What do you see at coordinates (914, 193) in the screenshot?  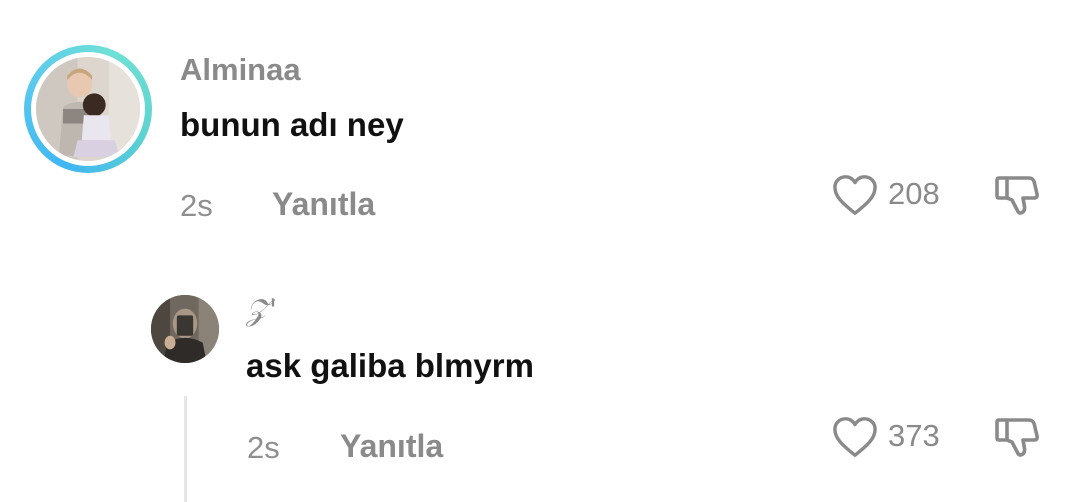 I see `comment-like-count: 208` at bounding box center [914, 193].